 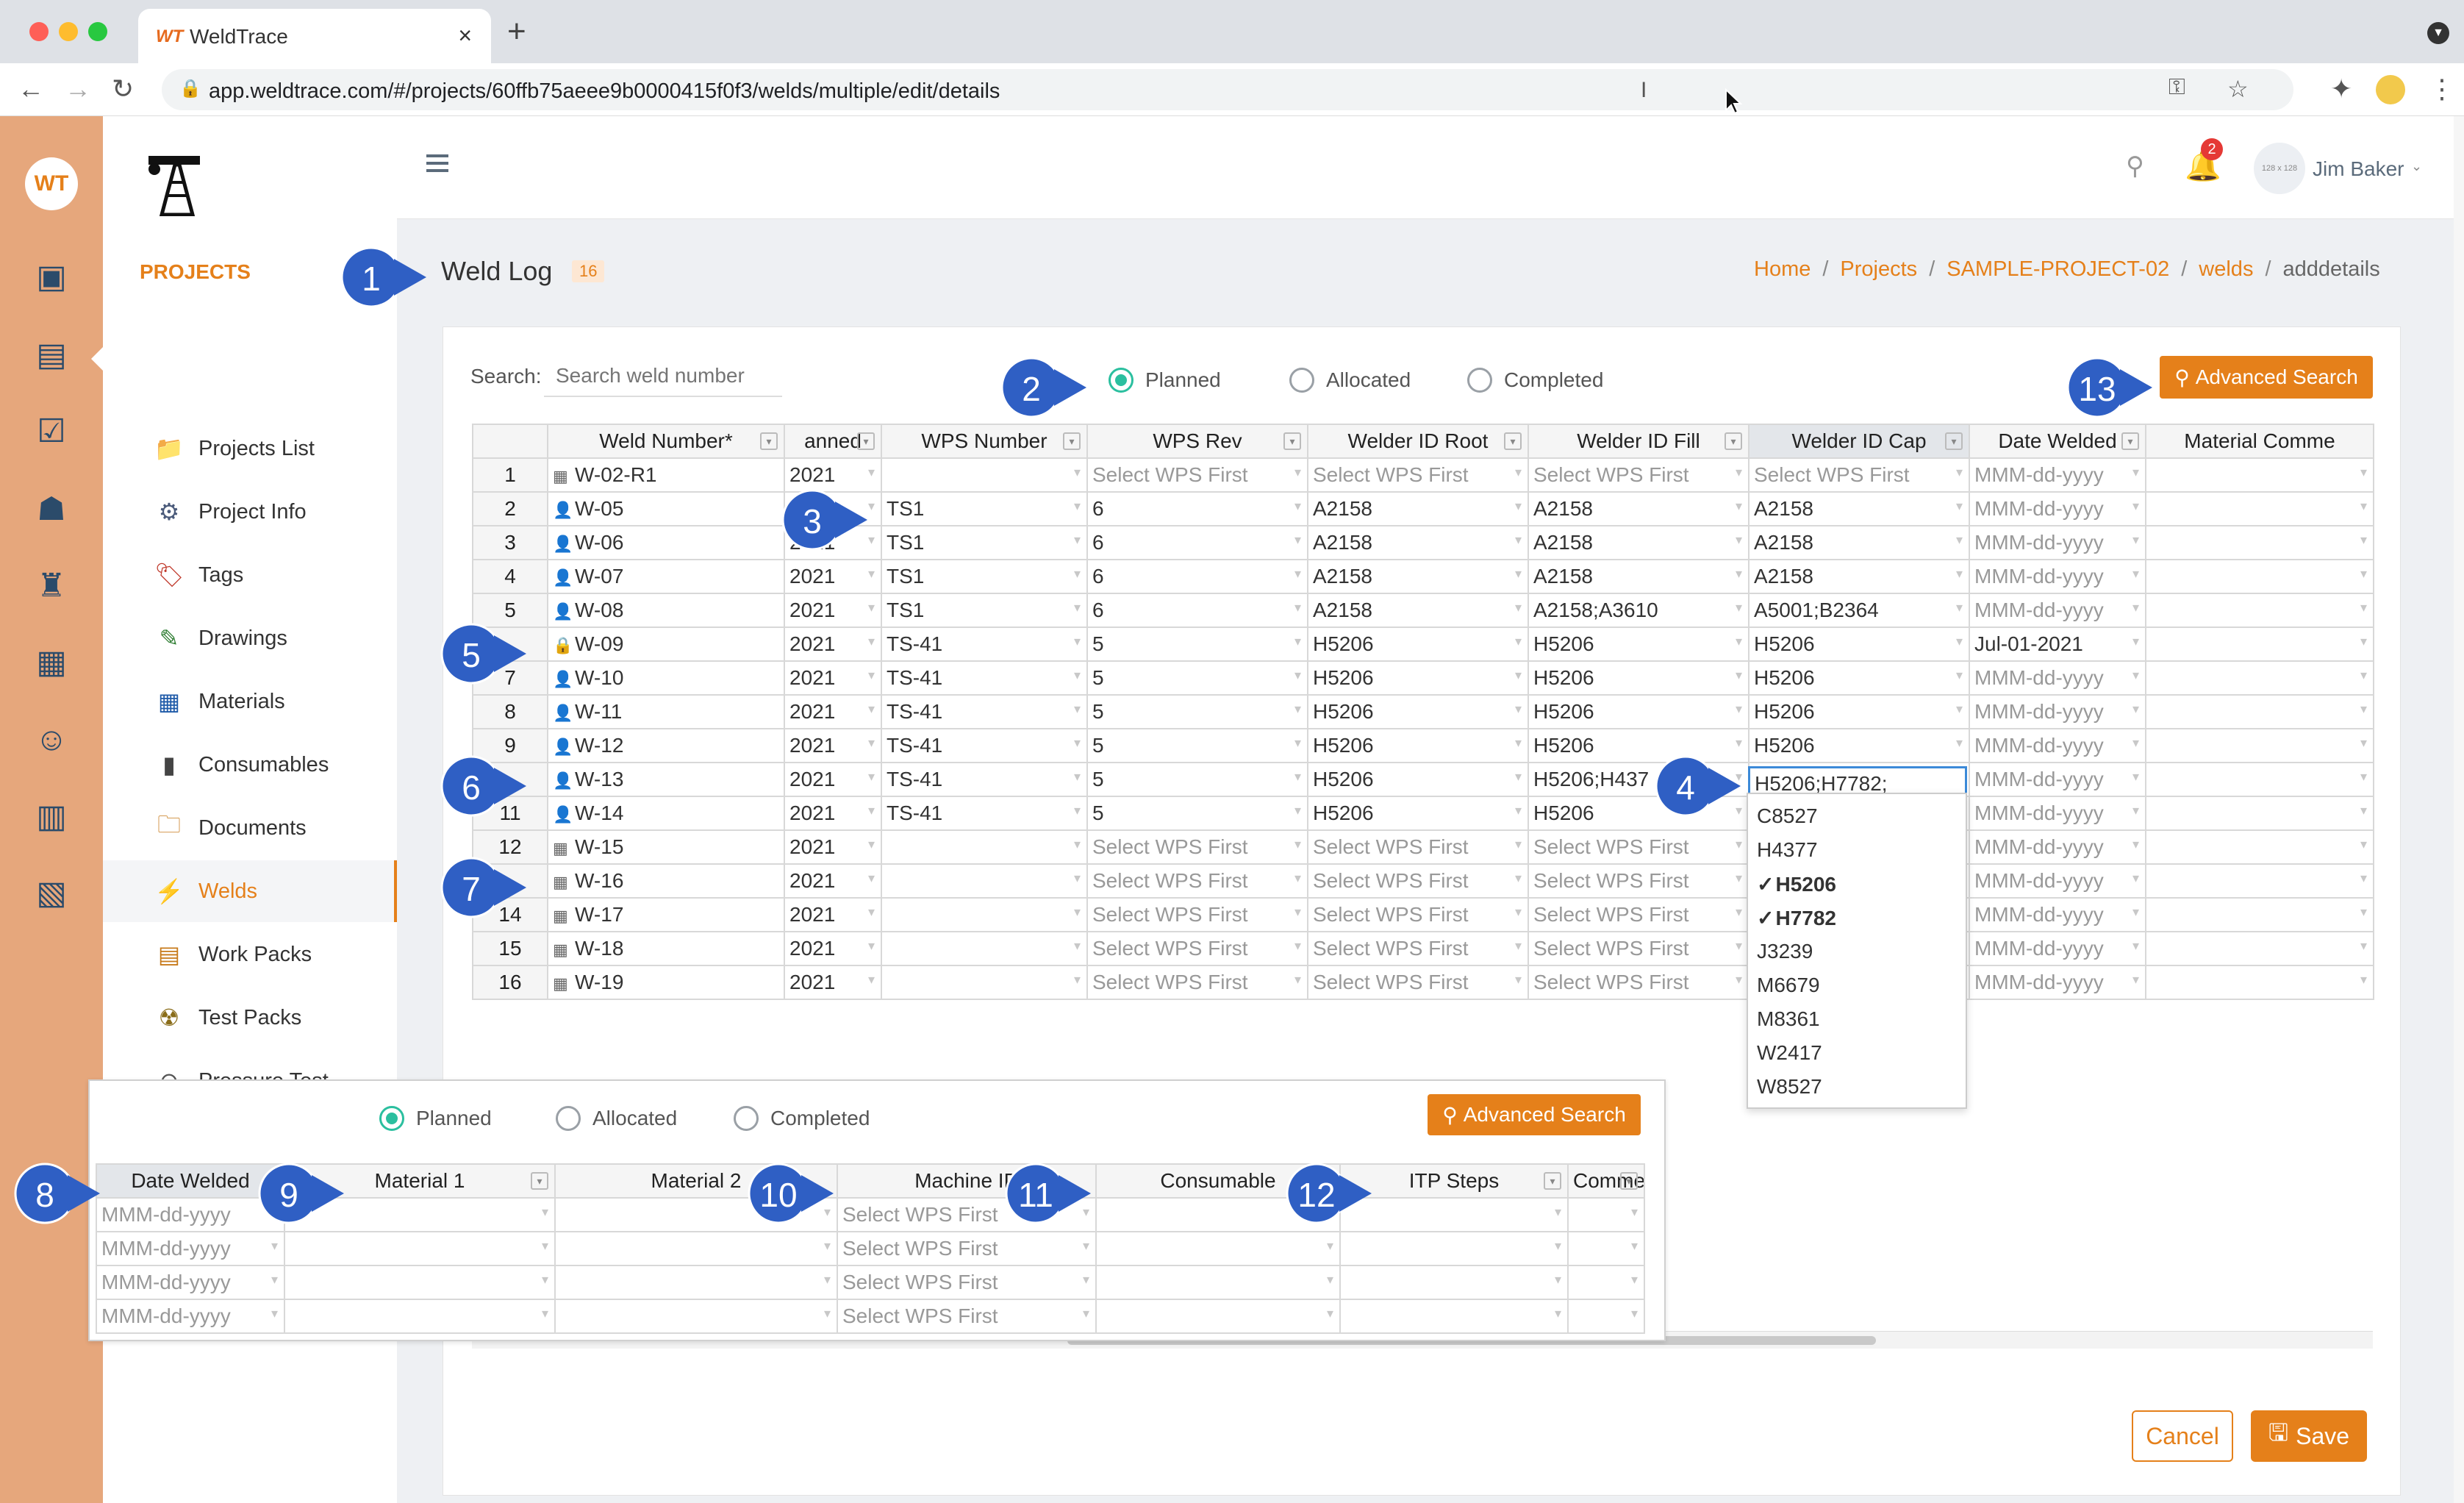 What do you see at coordinates (2341, 89) in the screenshot?
I see `extensions-icon: ✦` at bounding box center [2341, 89].